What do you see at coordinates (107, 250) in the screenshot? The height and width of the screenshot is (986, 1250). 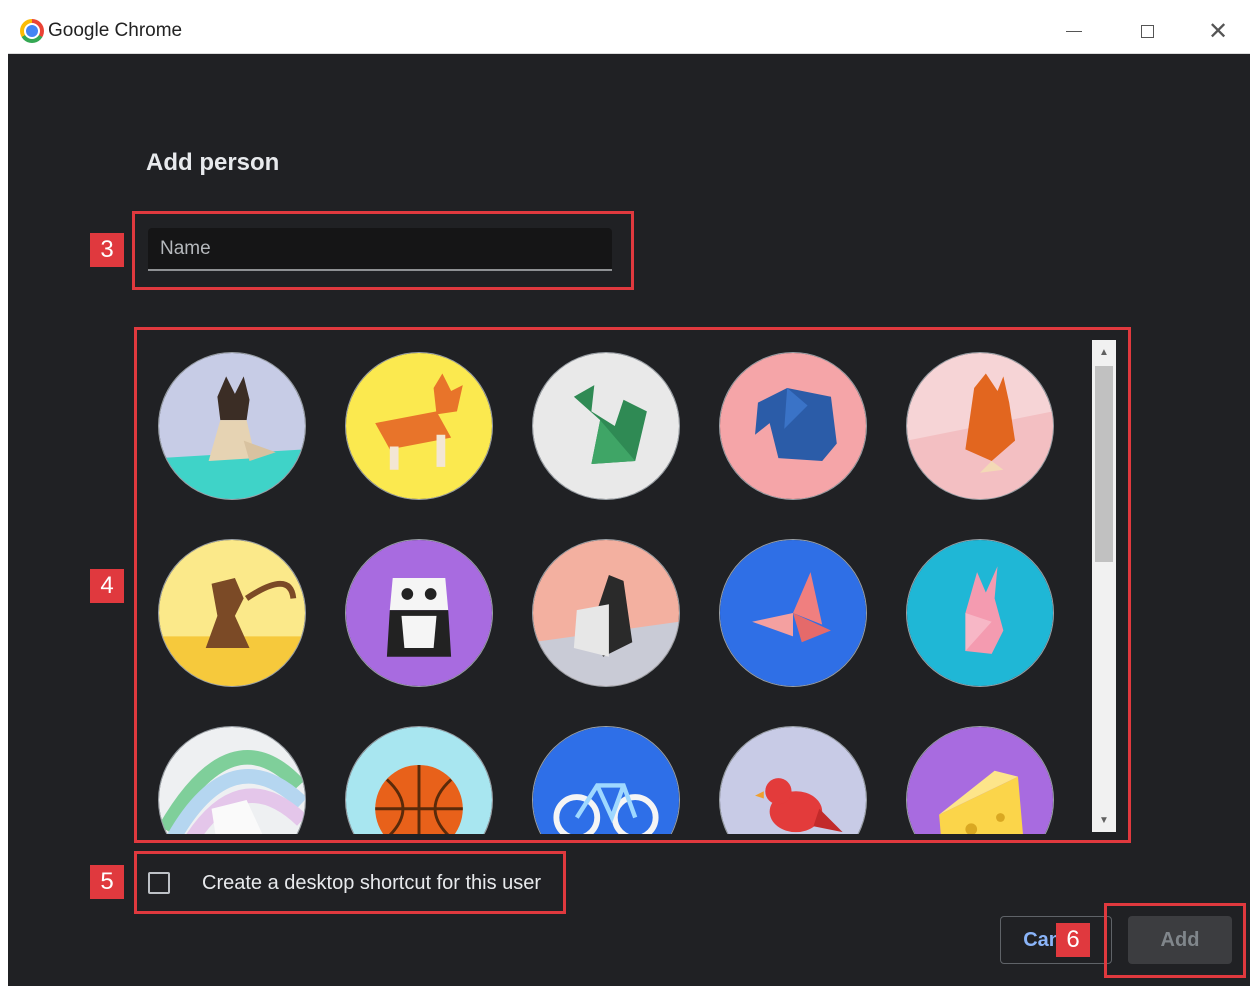 I see `annotation-number-3: 3` at bounding box center [107, 250].